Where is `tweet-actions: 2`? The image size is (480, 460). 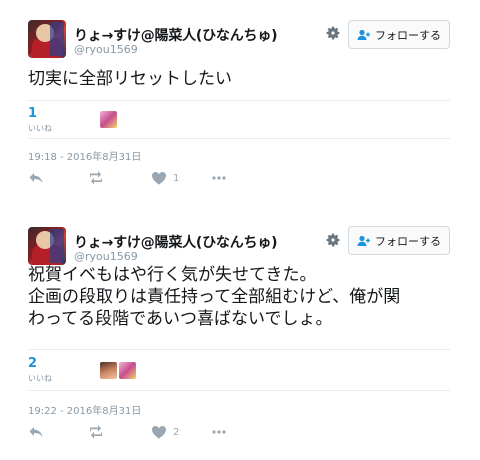 tweet-actions: 2 is located at coordinates (138, 432).